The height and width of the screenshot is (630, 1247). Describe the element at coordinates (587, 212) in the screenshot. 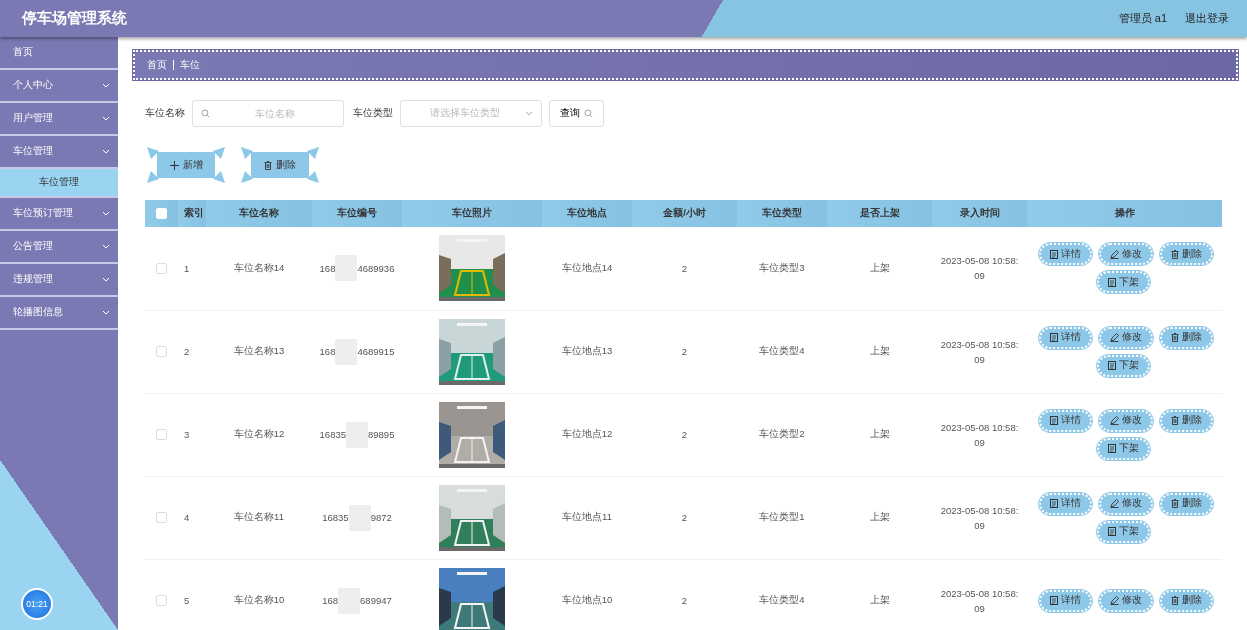

I see `column-header: 车位地点` at that location.